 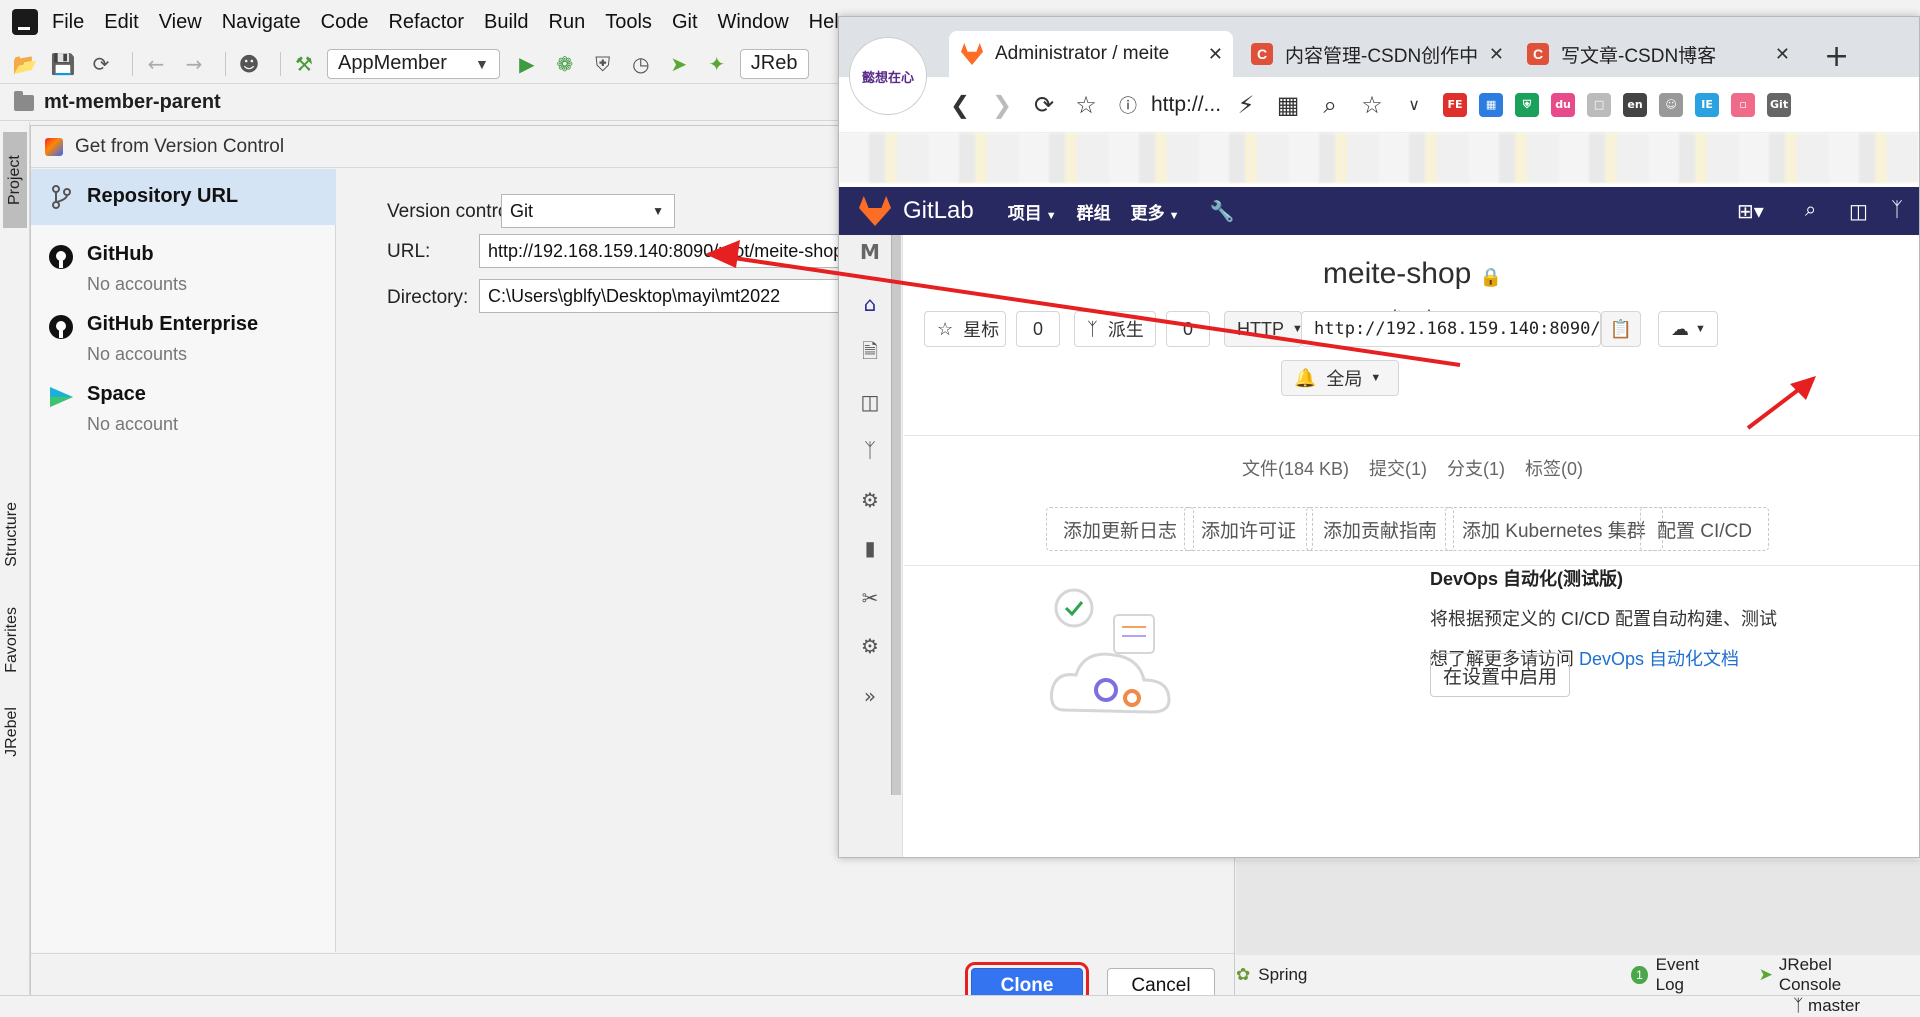 I want to click on chevron-down-icon: ∨, so click(x=1414, y=105).